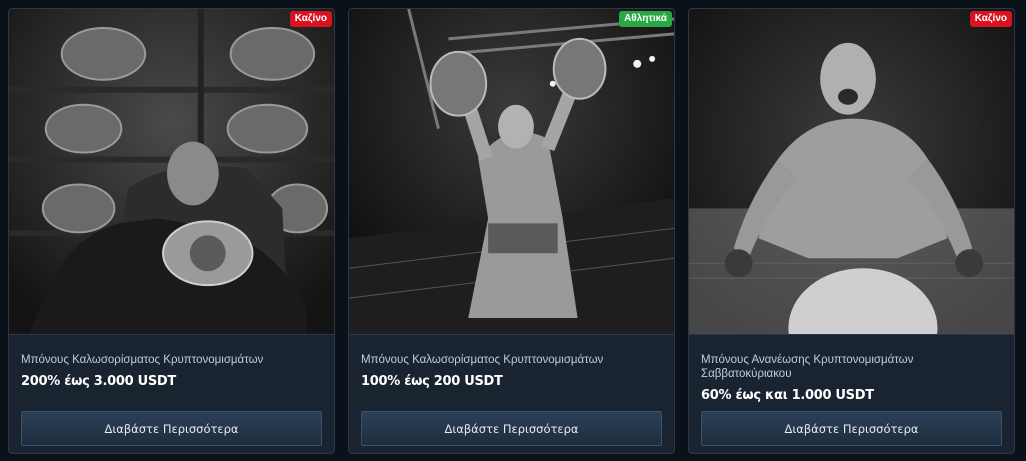 This screenshot has width=1026, height=461. I want to click on offer-value: 100% έως 200 USDT, so click(432, 381).